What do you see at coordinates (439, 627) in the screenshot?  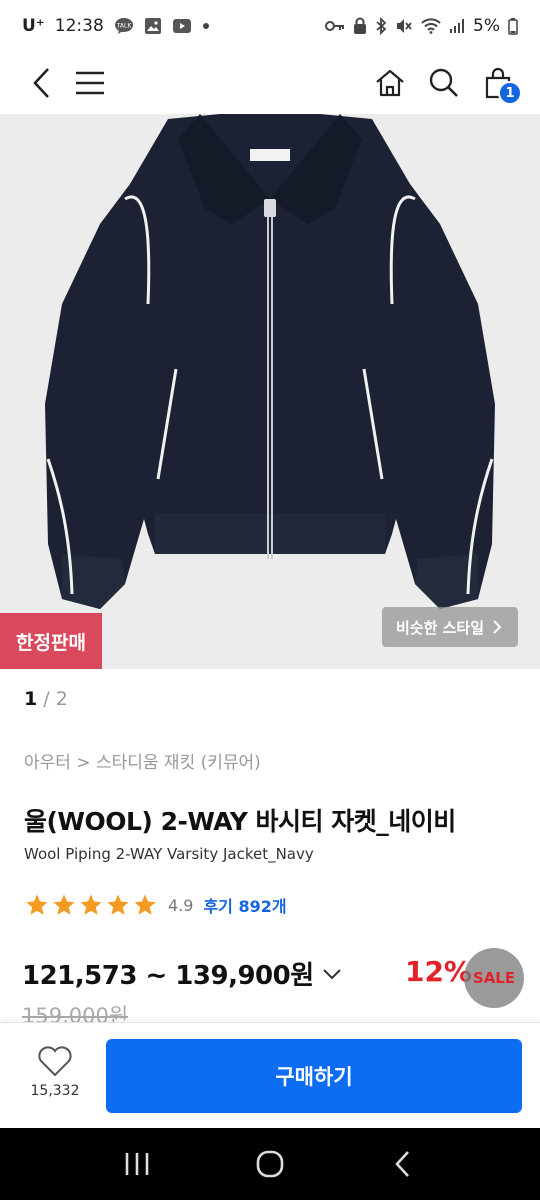 I see `similar-style-label: 비슷한 스타일` at bounding box center [439, 627].